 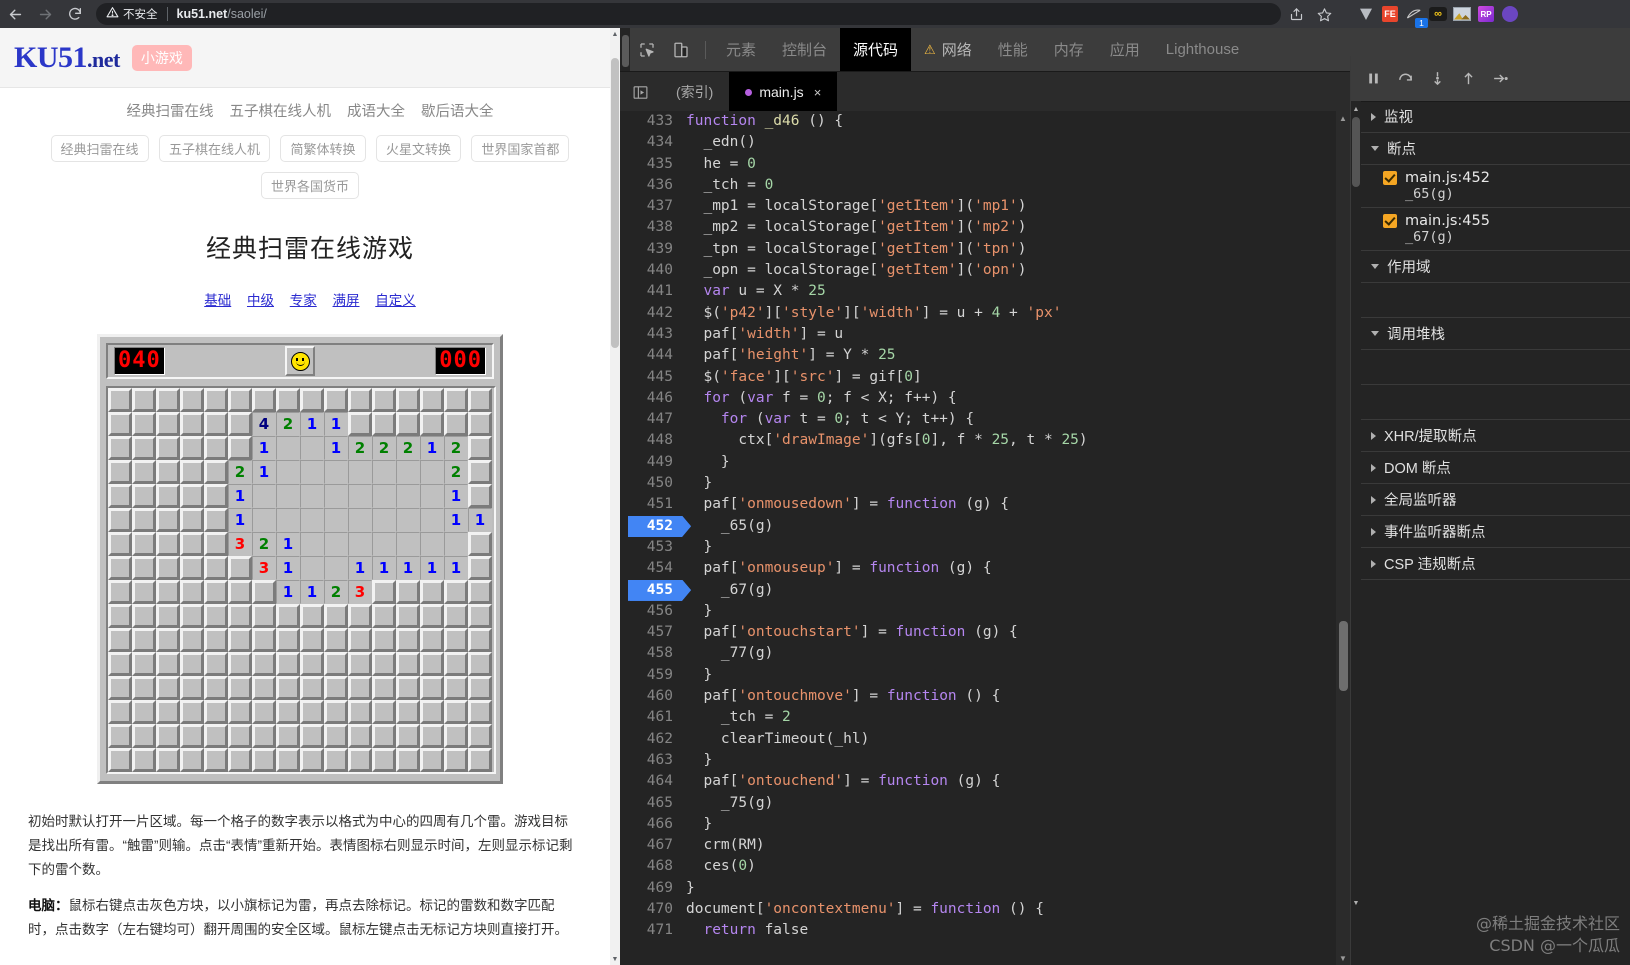 What do you see at coordinates (75, 14) in the screenshot?
I see `reload-icon` at bounding box center [75, 14].